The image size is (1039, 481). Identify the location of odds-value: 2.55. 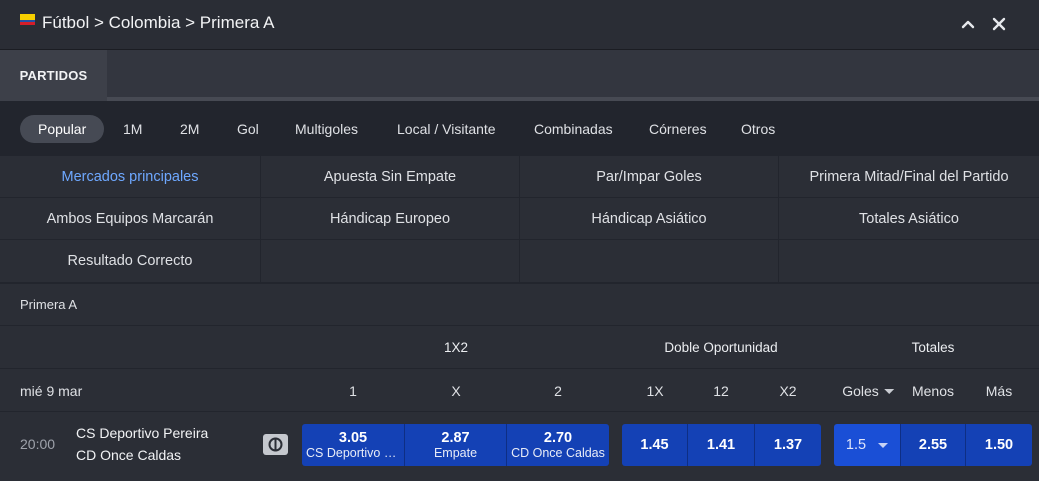
(933, 445).